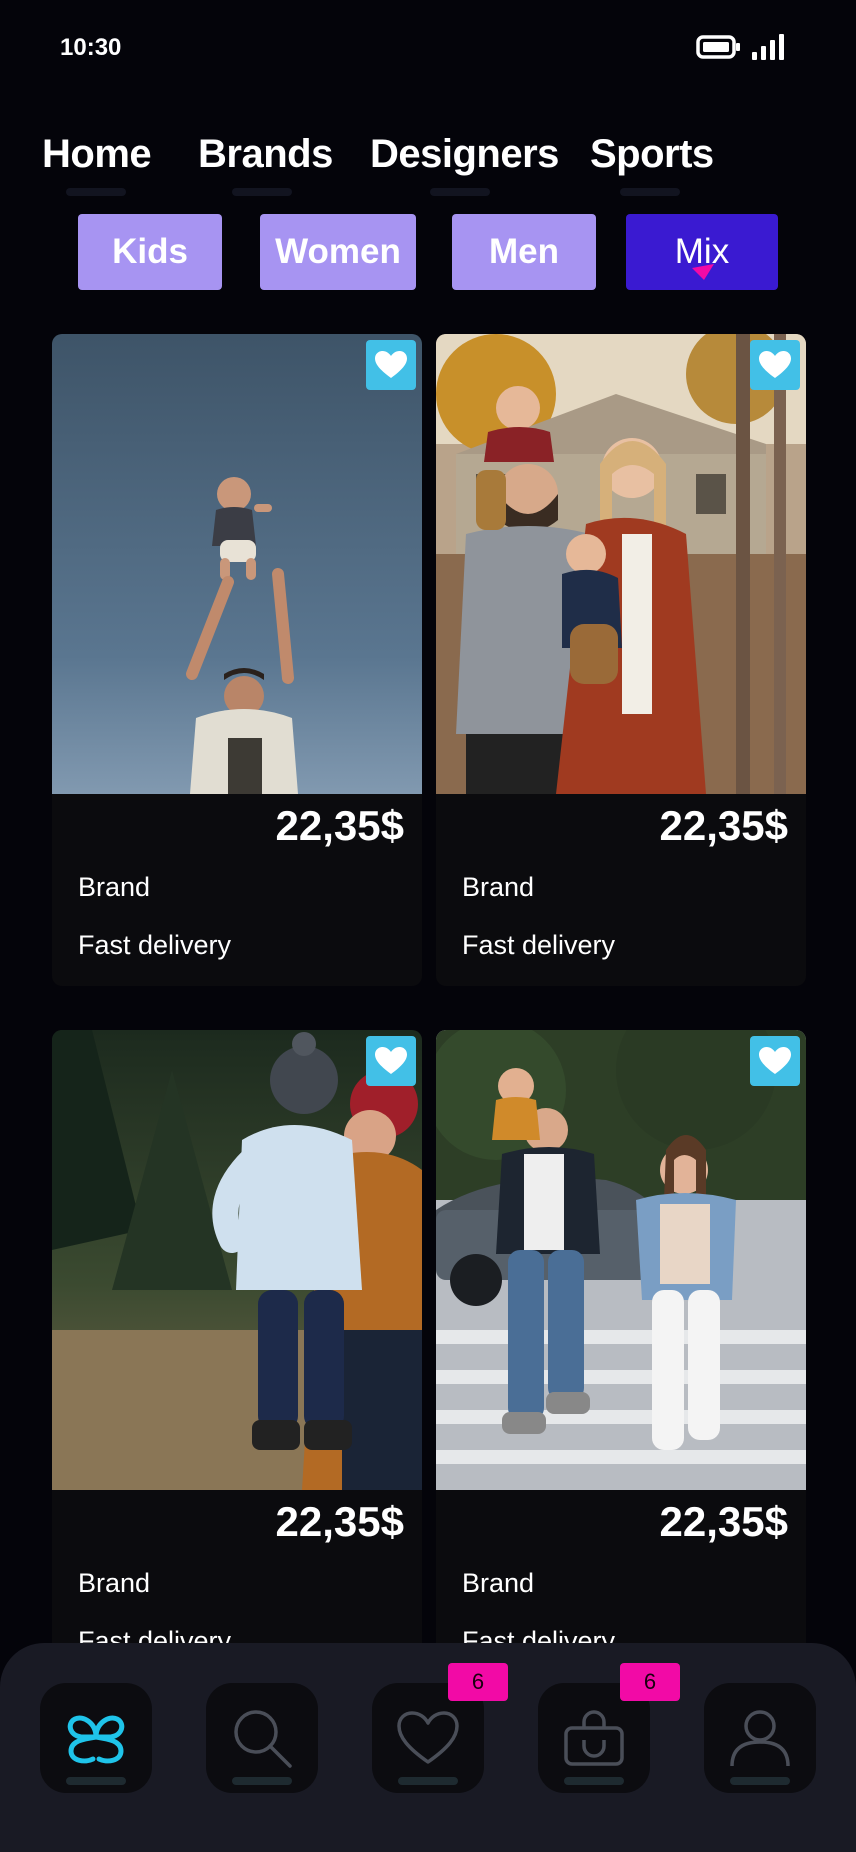  Describe the element at coordinates (428, 252) in the screenshot. I see `filter-chips: Kids Women Men Mix` at that location.